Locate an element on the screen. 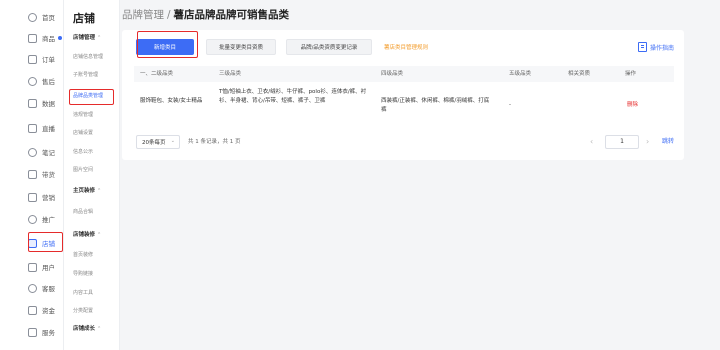 The width and height of the screenshot is (720, 350). jump-button: 跳转 is located at coordinates (668, 142).